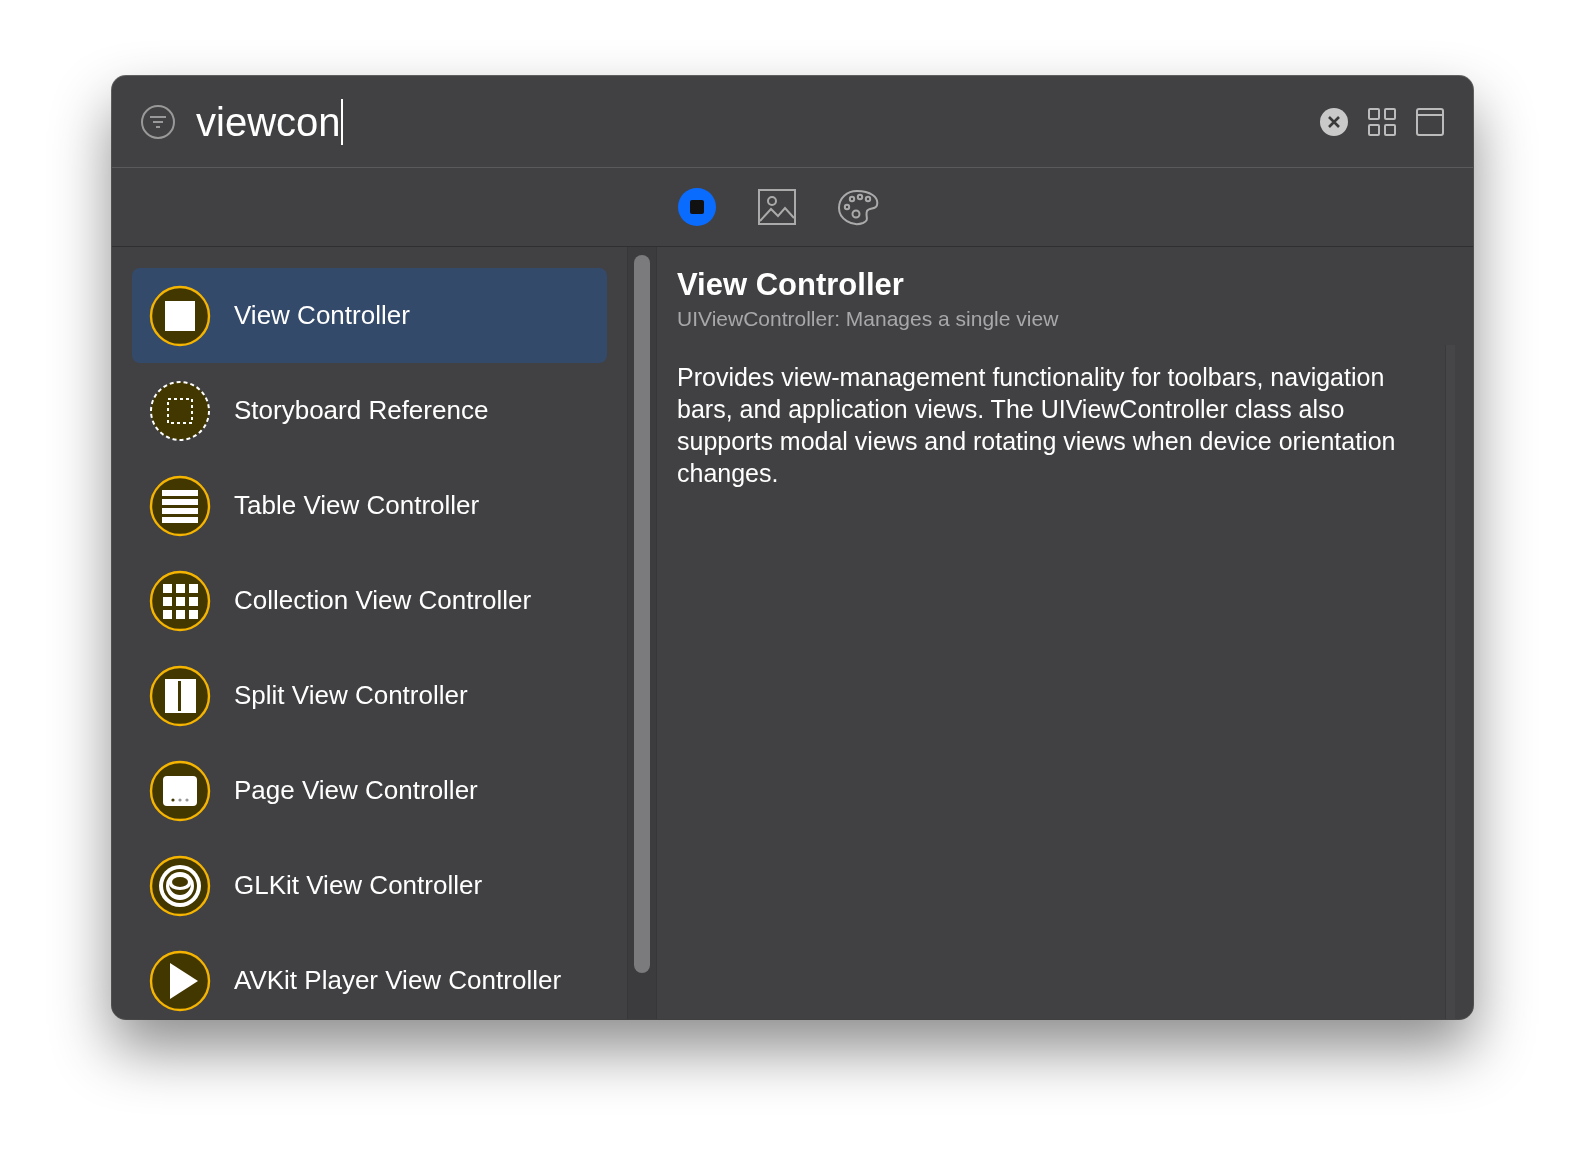 This screenshot has height=1168, width=1586. I want to click on library-item: Storyboard Reference, so click(369, 410).